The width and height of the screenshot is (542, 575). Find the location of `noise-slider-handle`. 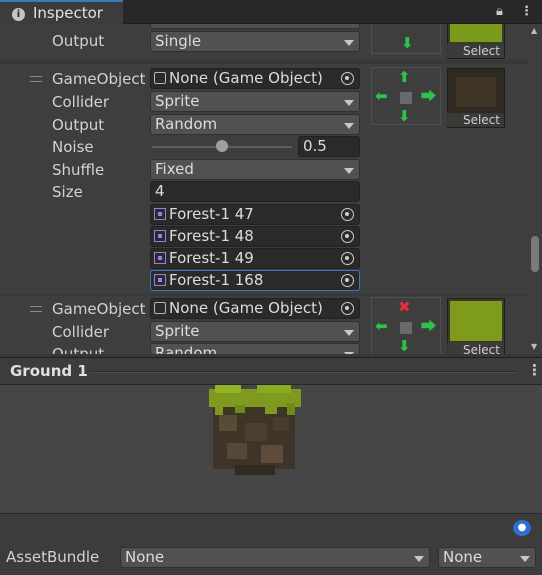

noise-slider-handle is located at coordinates (222, 146).